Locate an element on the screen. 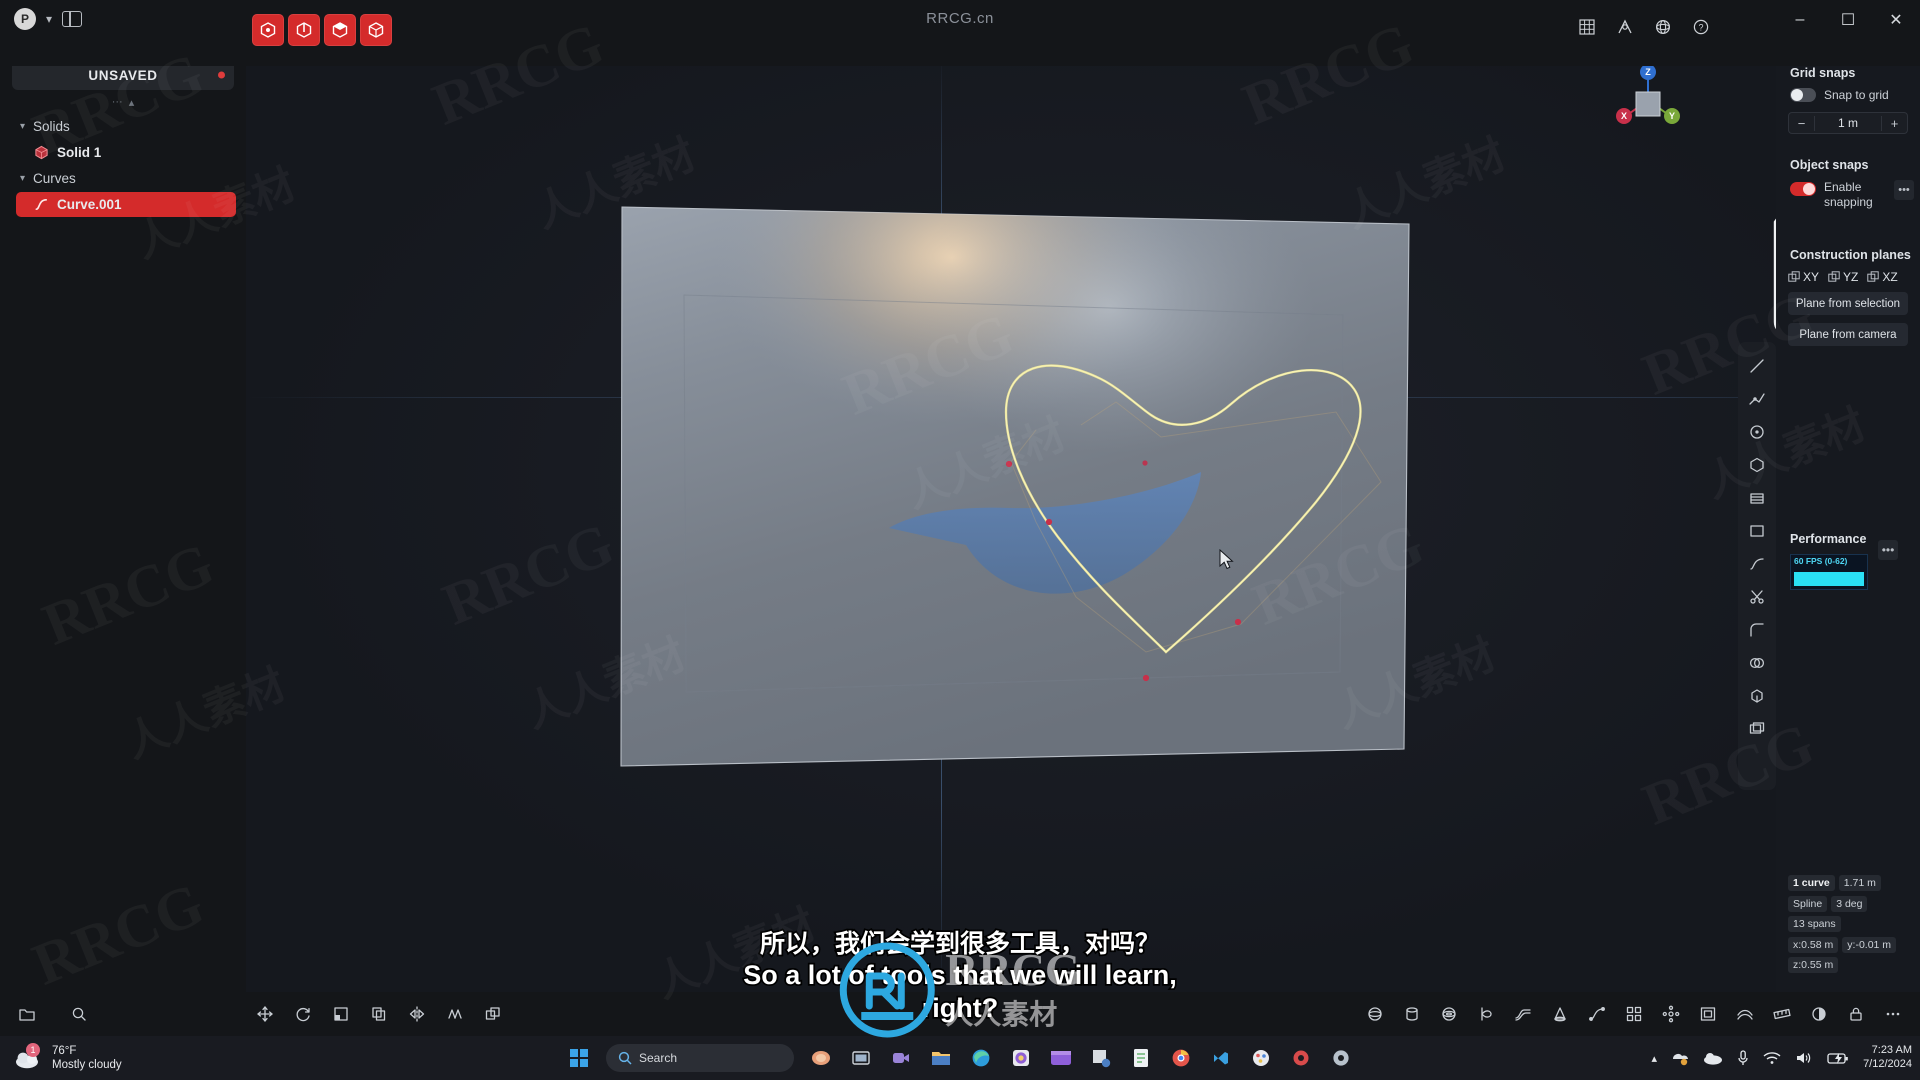 This screenshot has height=1080, width=1920. select-faces-button is located at coordinates (340, 30).